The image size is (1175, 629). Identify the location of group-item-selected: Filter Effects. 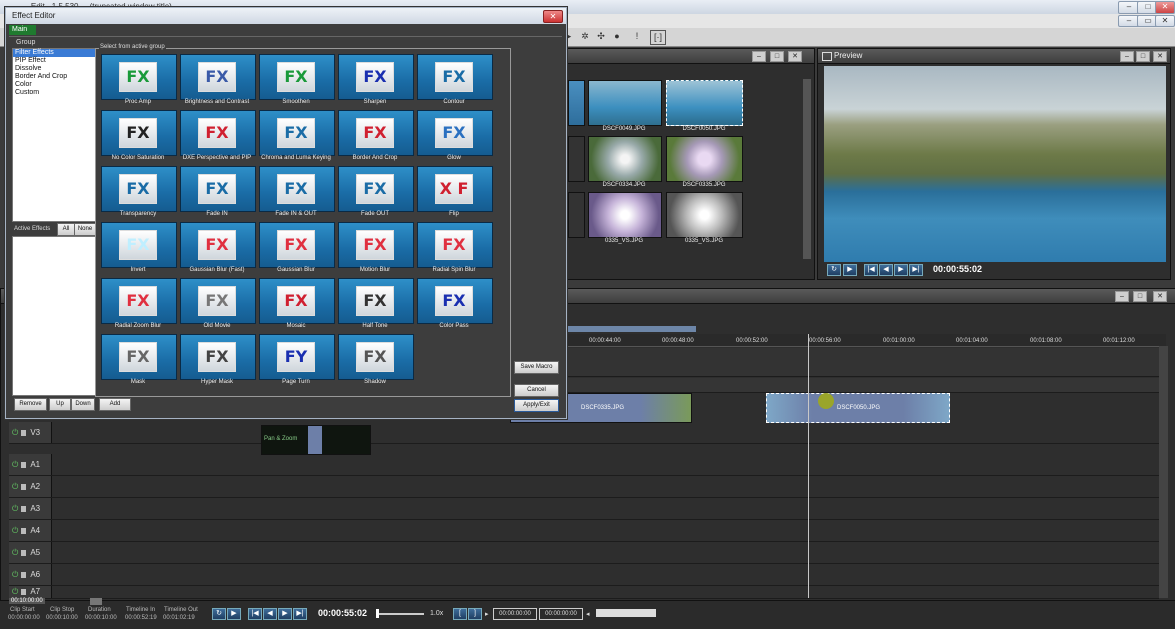
(54, 53).